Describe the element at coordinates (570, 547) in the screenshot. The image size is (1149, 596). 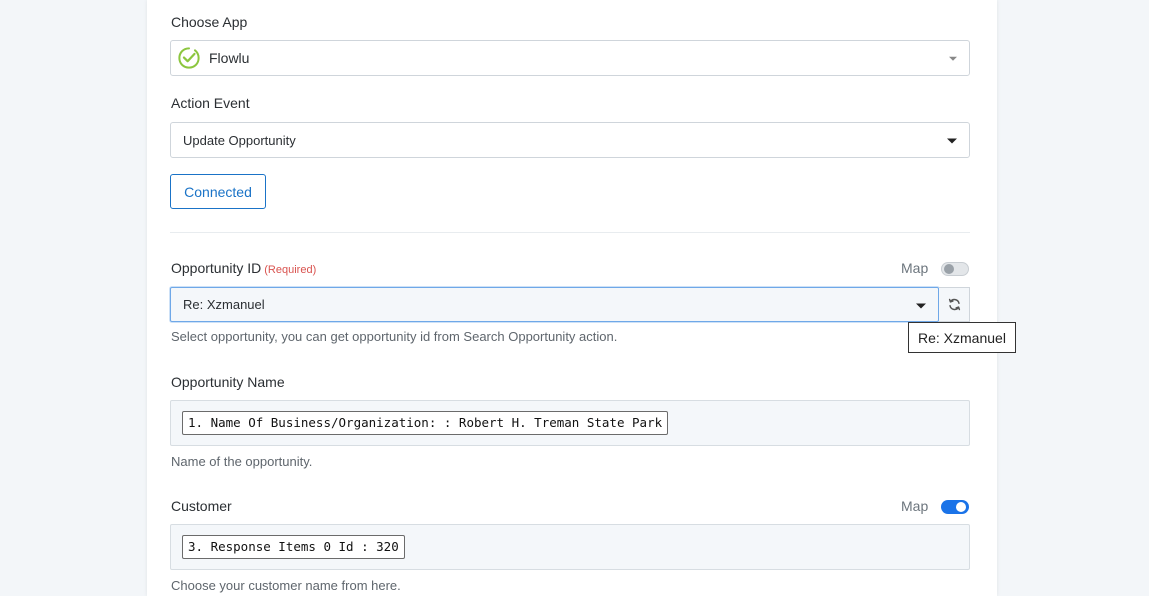
I see `customer-field: 3. Response Items 0 Id : 320` at that location.